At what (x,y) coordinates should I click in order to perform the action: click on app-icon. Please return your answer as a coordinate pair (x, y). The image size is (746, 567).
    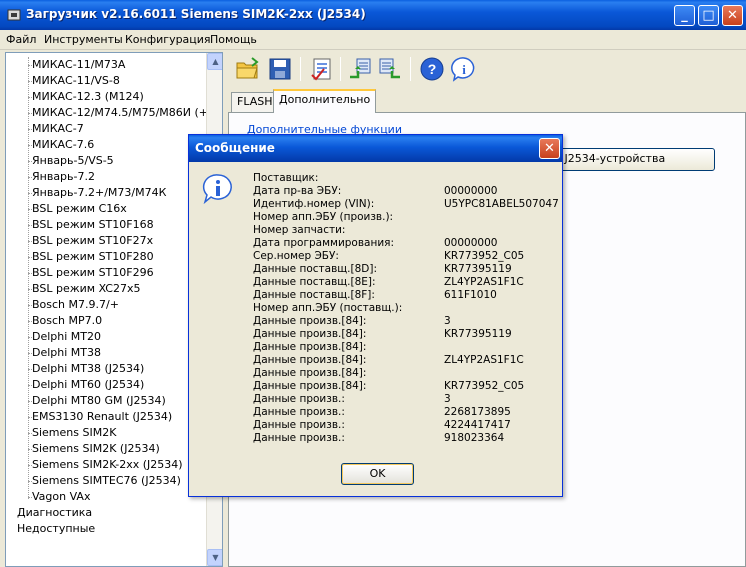
    Looking at the image, I should click on (14, 15).